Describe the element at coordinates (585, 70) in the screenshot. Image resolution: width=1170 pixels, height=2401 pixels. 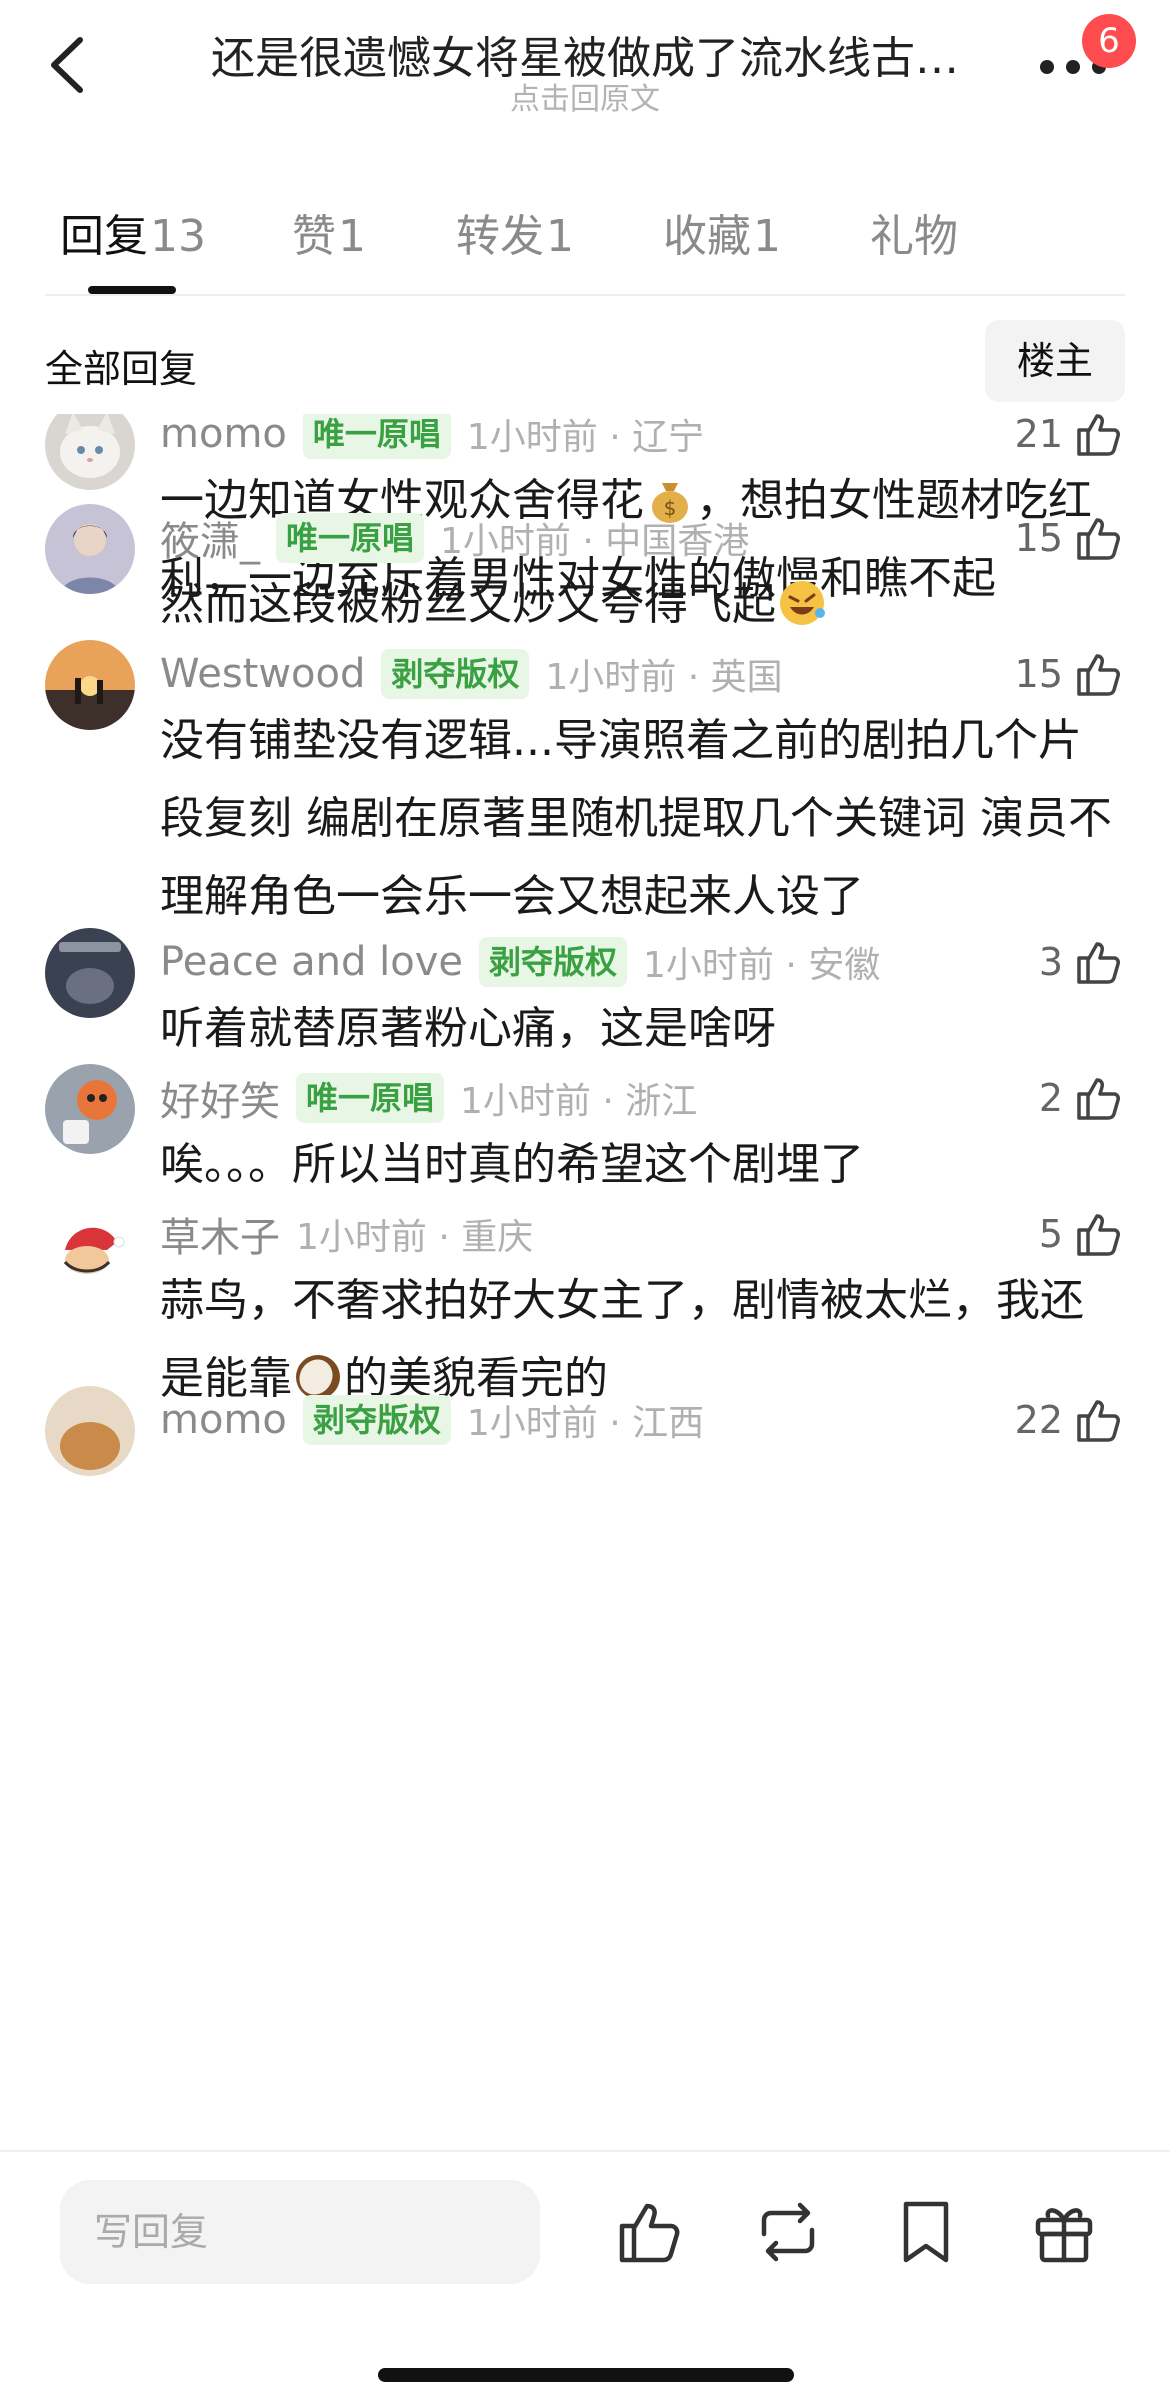
I see `top-header: 还是很遗憾女将星被做成了流水线古… 点击回原文 6` at that location.